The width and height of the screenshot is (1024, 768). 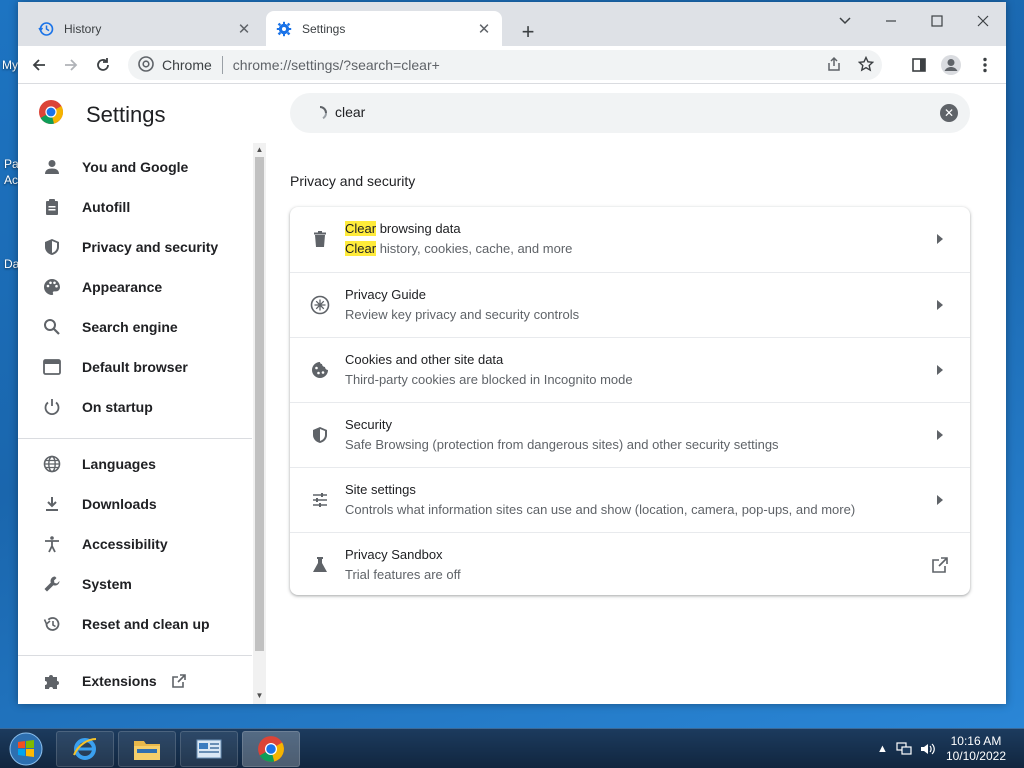 I want to click on close-window-button, so click(x=983, y=21).